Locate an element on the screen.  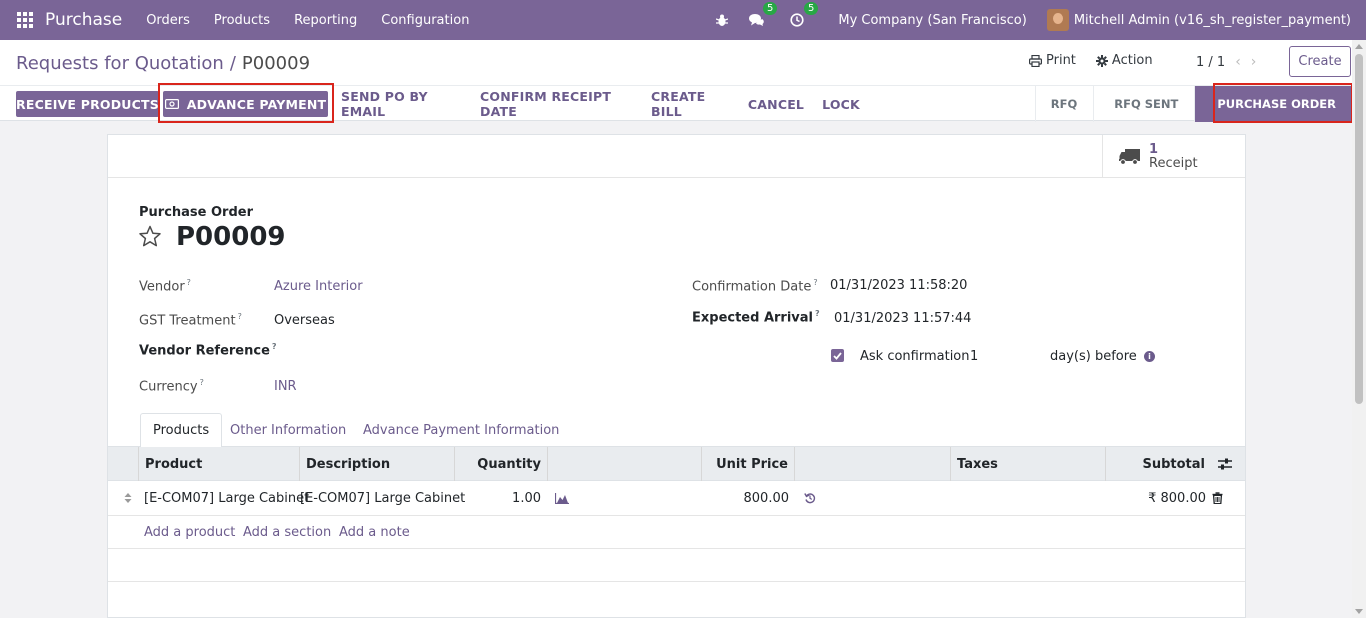
send-po-email-button: SEND PO BY EMAIL is located at coordinates (399, 104).